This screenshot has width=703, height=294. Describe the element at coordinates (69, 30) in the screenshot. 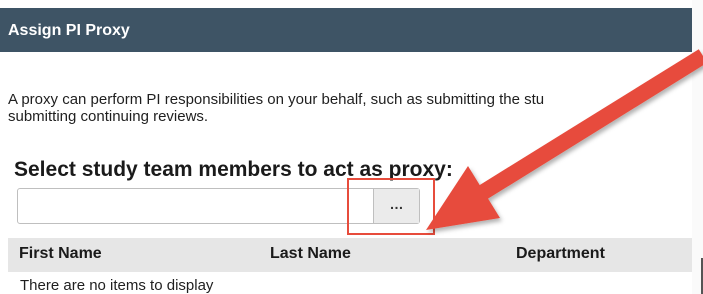

I see `dialog-title: Assign PI Proxy` at that location.